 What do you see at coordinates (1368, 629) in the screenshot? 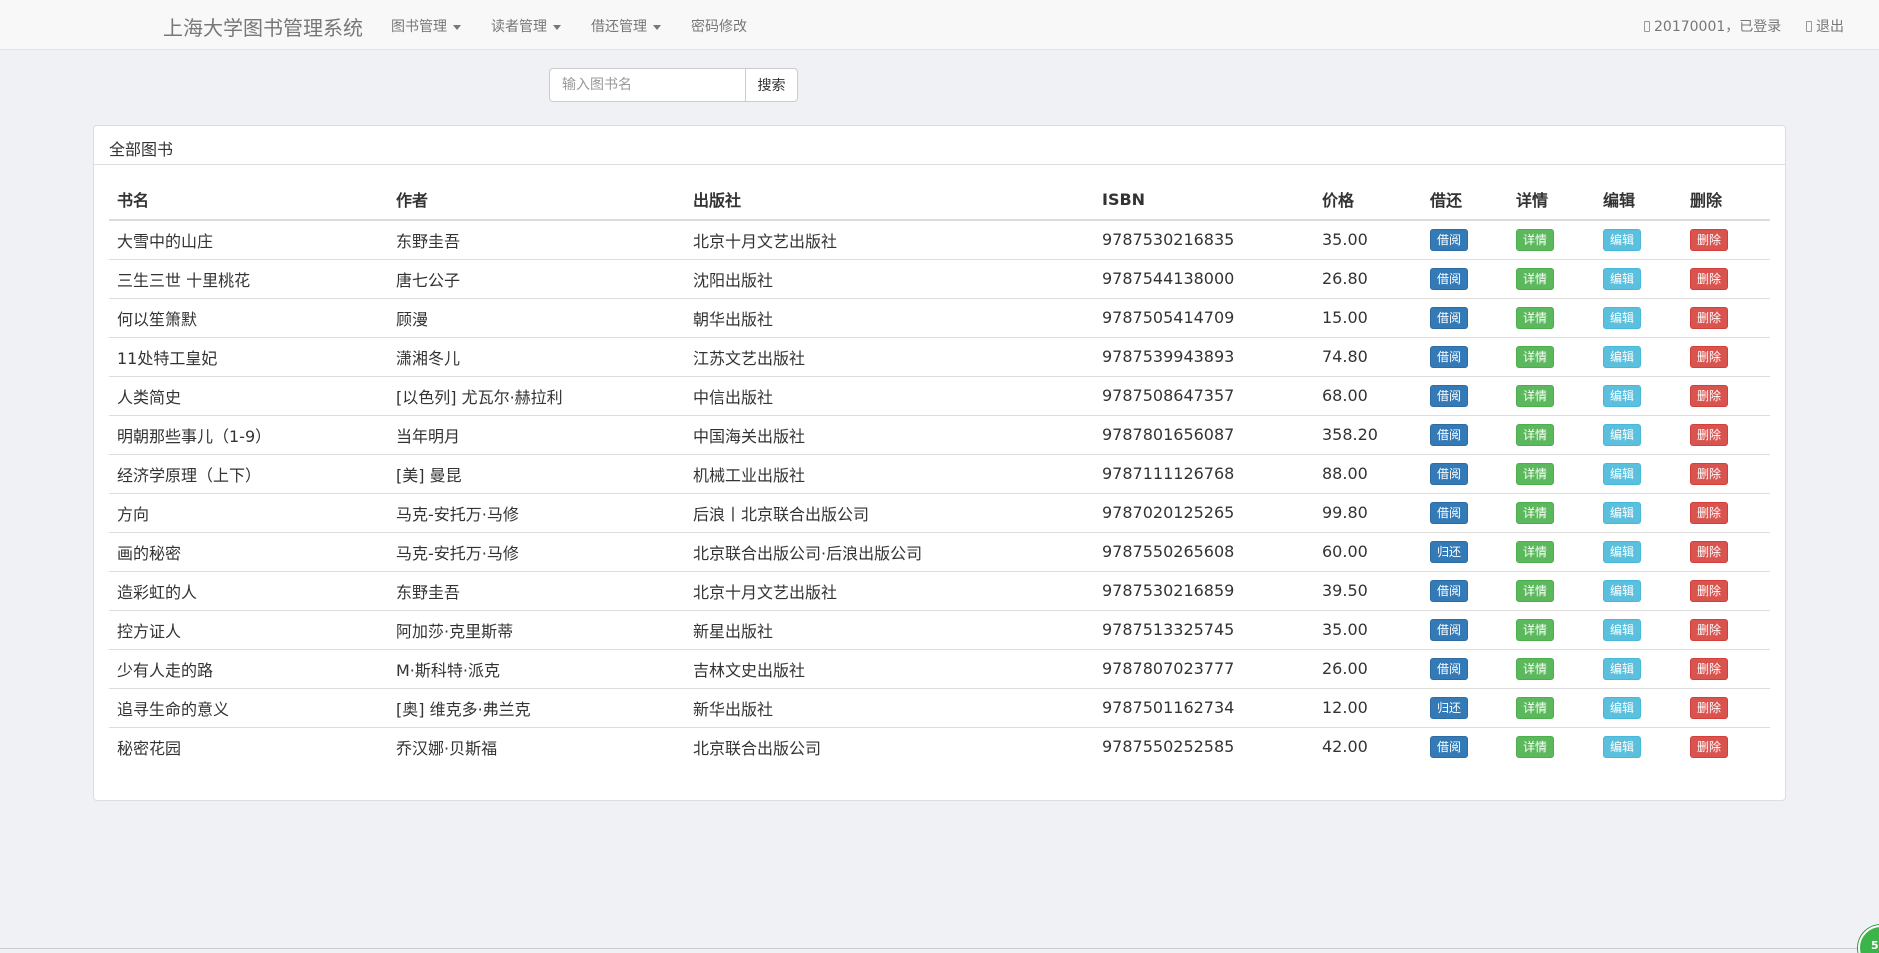
I see `book-price-cell: 35.00` at bounding box center [1368, 629].